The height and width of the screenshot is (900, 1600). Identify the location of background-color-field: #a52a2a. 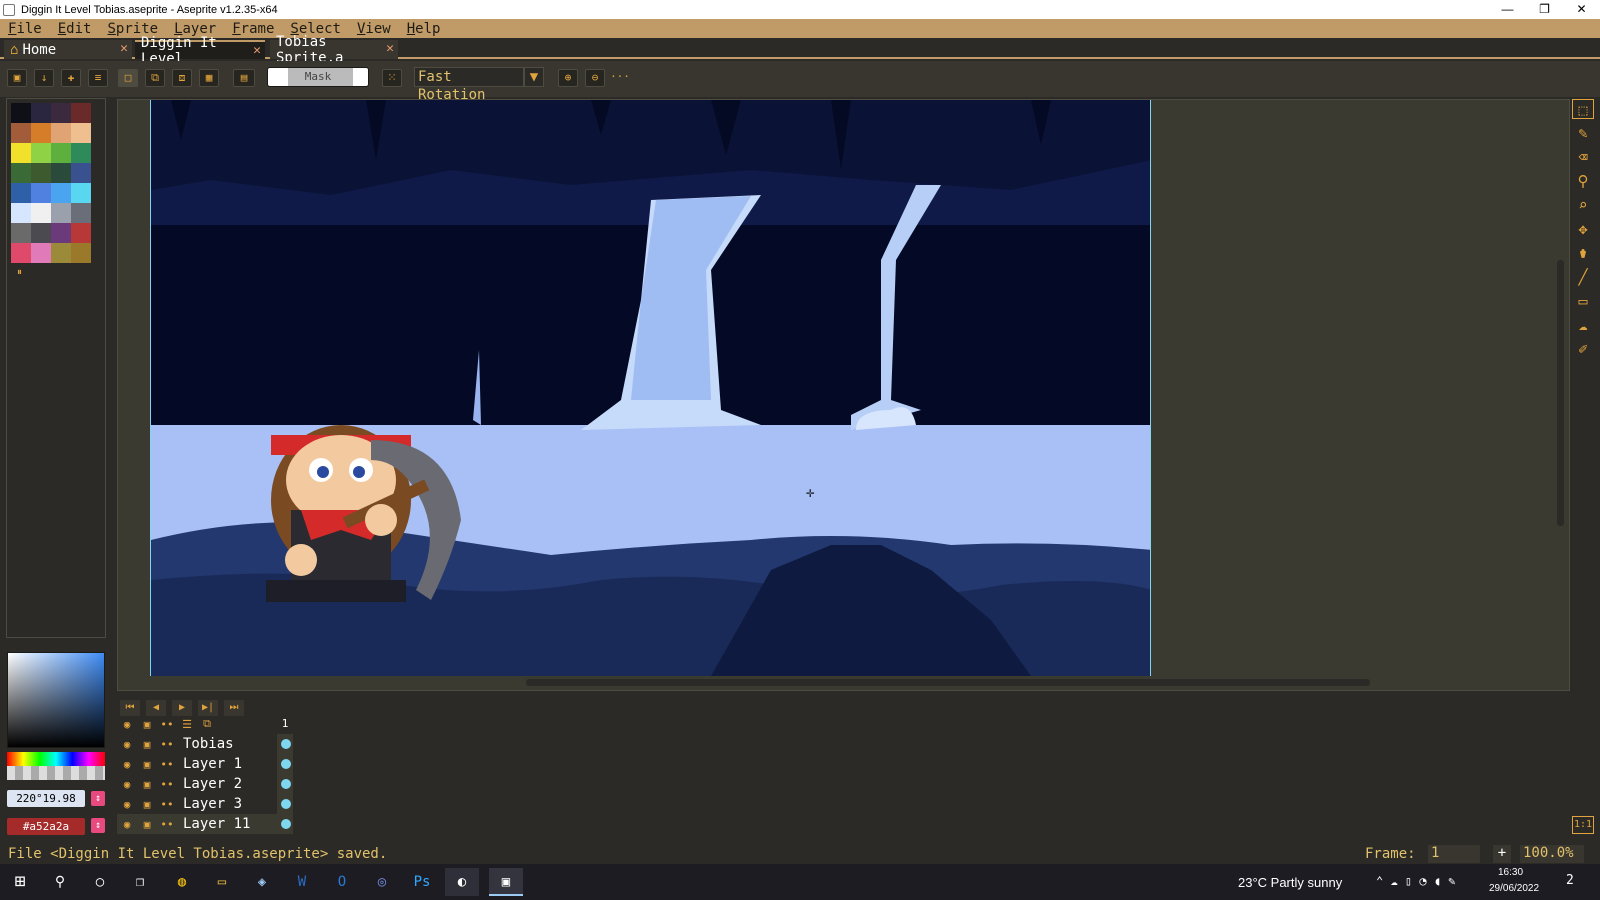
(46, 826).